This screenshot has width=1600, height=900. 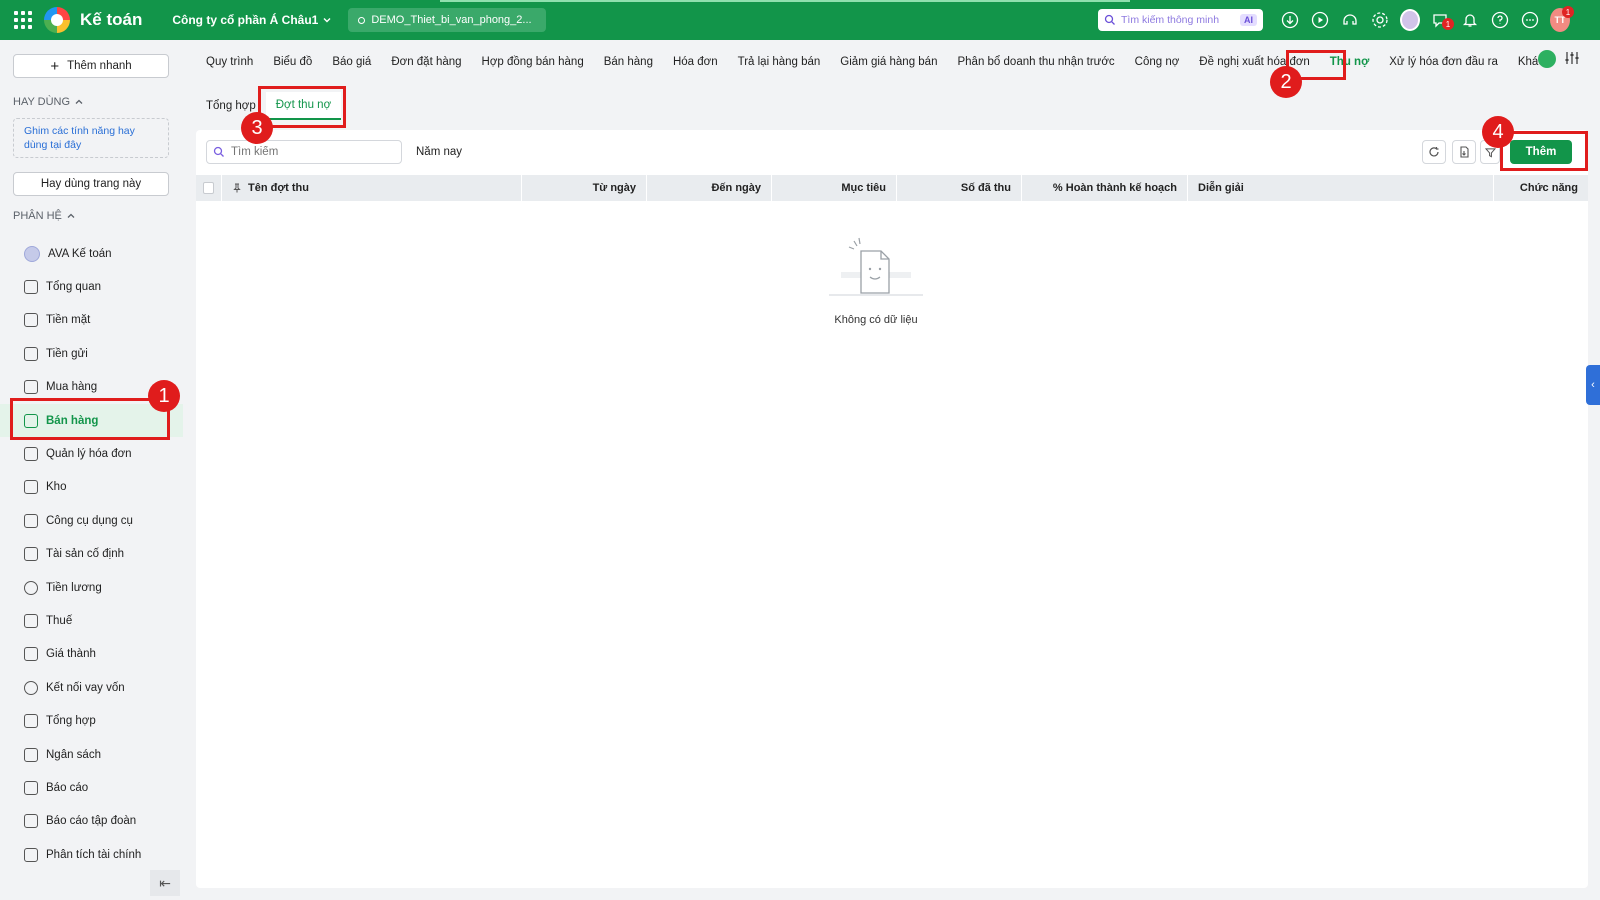 What do you see at coordinates (91, 754) in the screenshot?
I see `sidebar-item-budget: Ngân sách` at bounding box center [91, 754].